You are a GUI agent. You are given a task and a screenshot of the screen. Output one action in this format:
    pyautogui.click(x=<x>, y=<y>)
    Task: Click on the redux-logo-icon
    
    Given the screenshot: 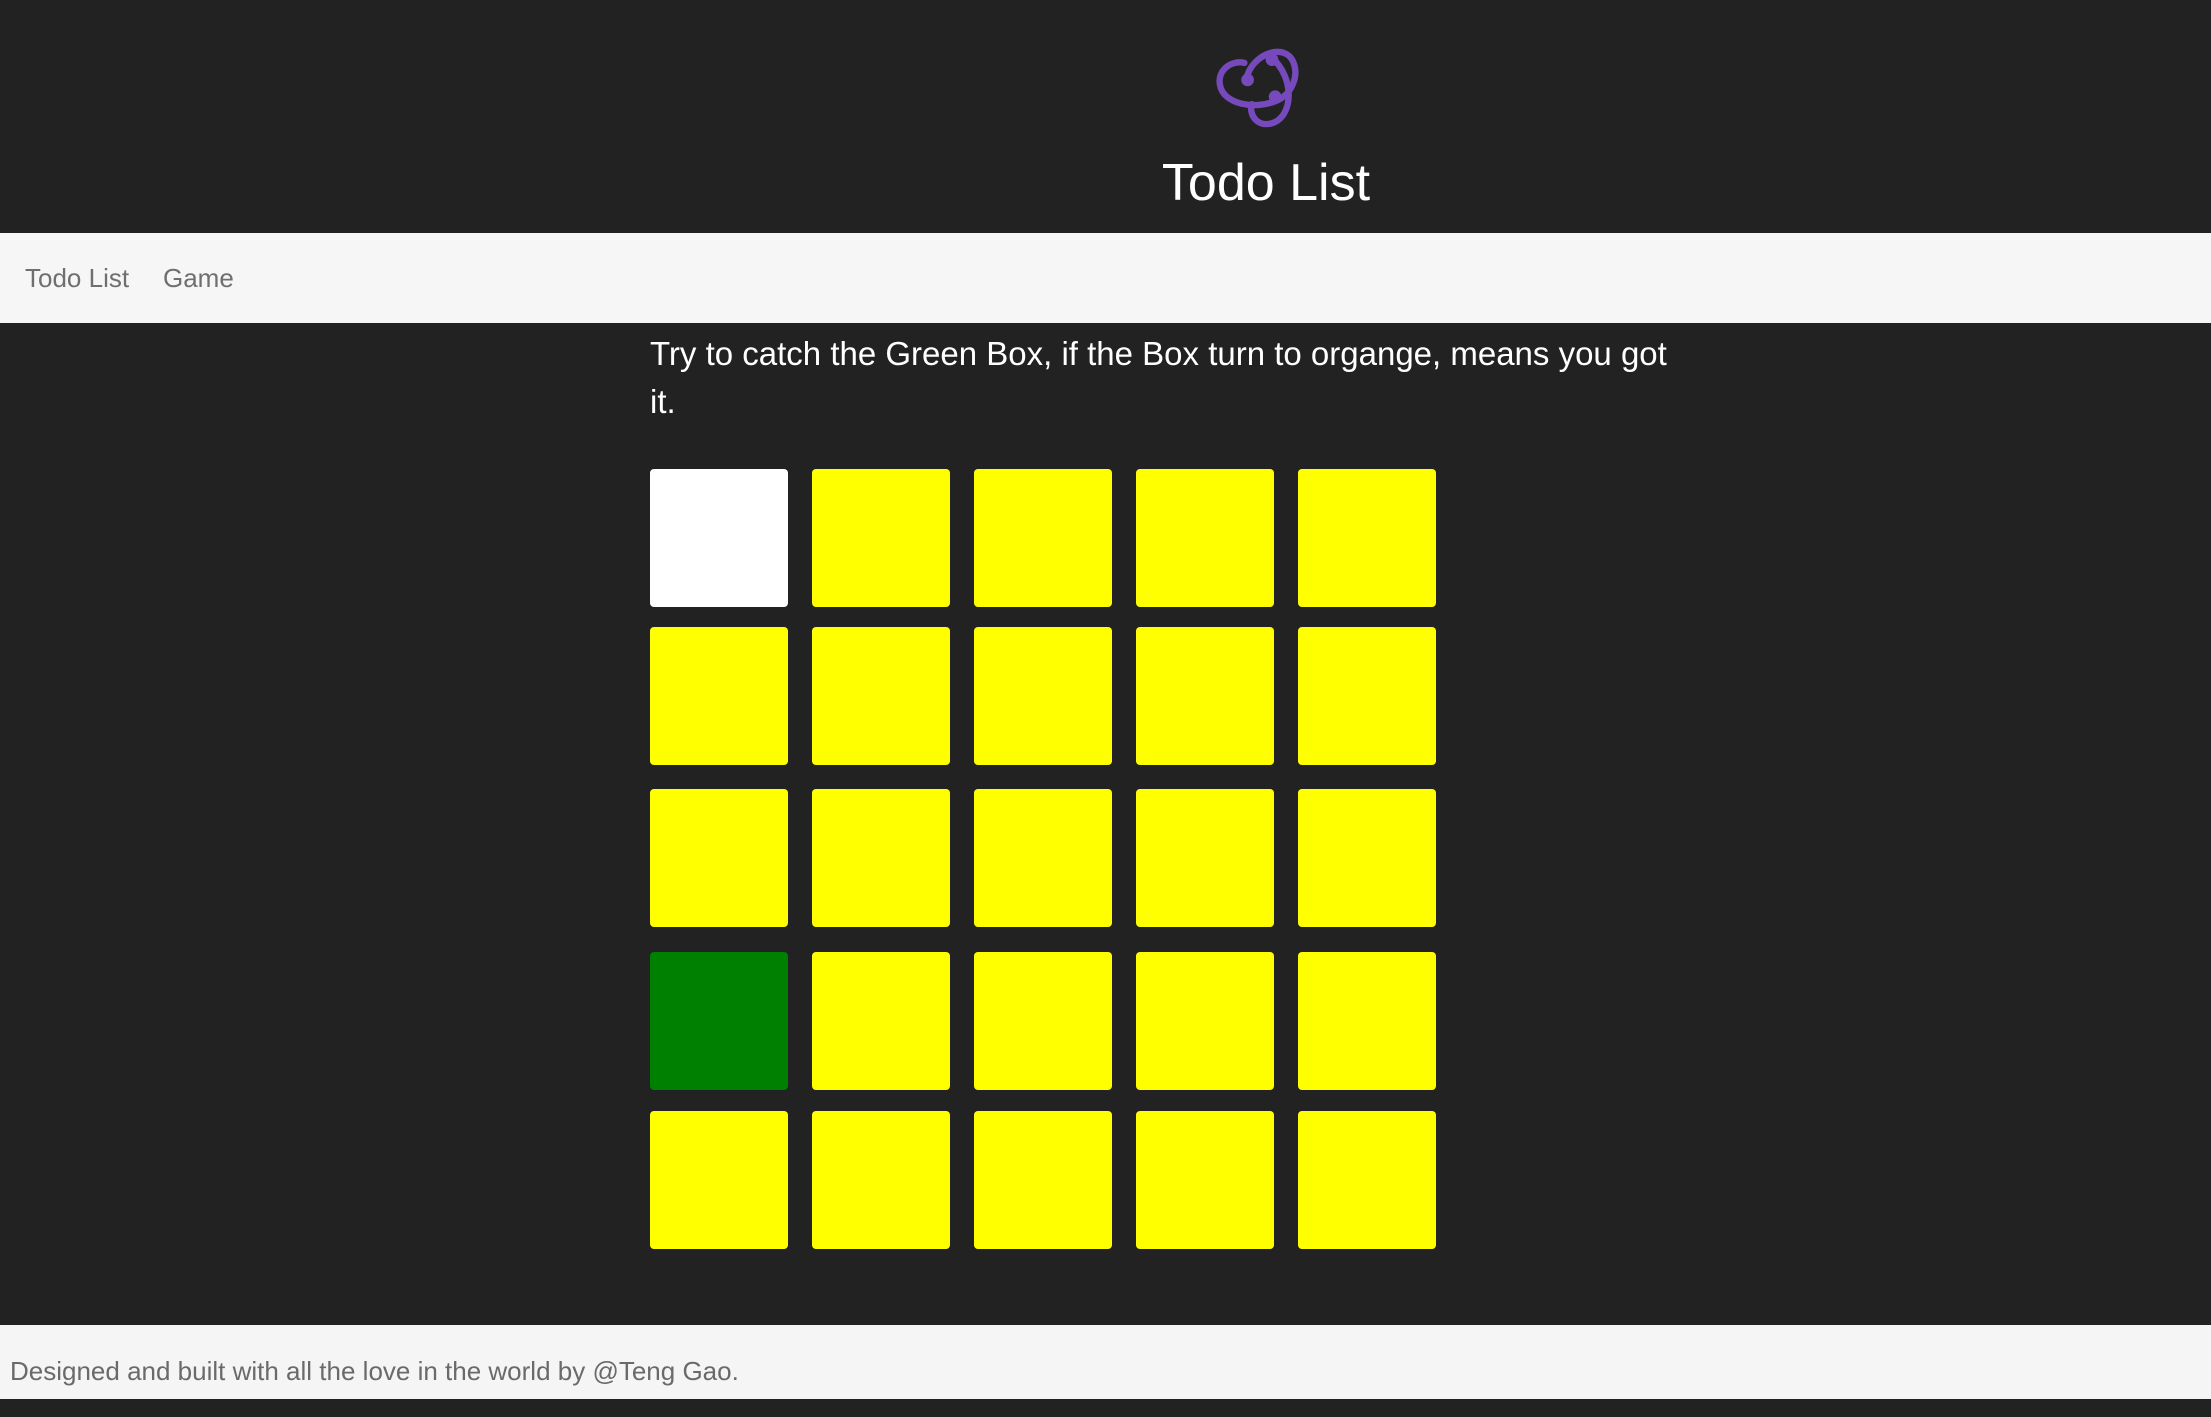 What is the action you would take?
    pyautogui.click(x=1257, y=88)
    